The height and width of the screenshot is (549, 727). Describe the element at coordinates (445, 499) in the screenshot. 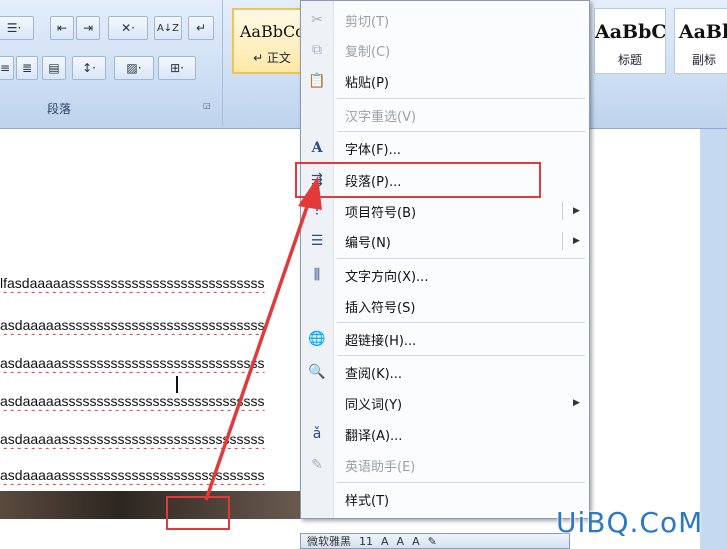

I see `menu-item-styles: 样式(T)` at that location.